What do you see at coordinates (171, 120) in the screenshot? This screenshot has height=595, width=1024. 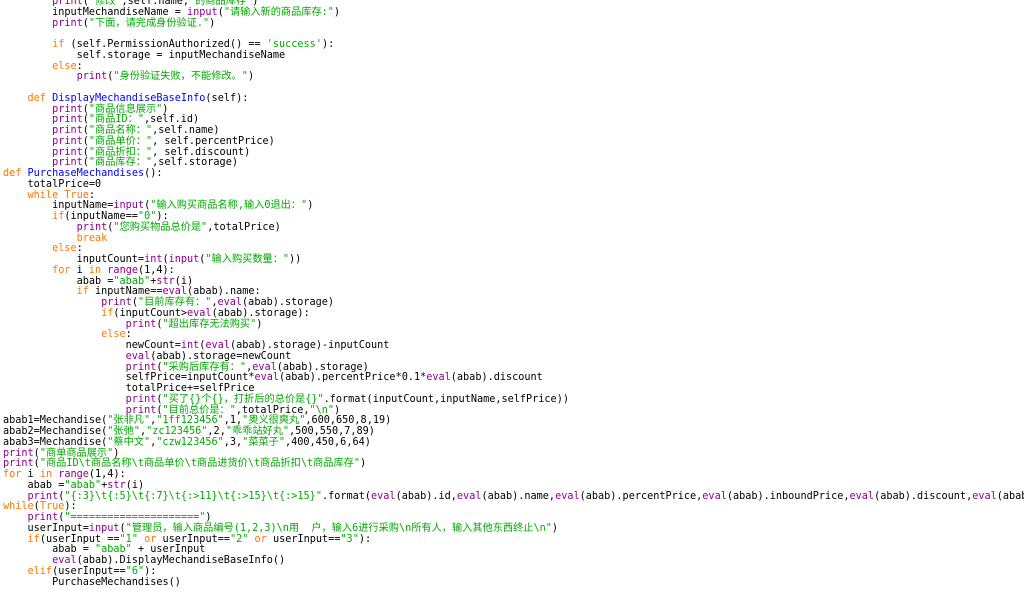 I see `code-token: ,self.id)` at bounding box center [171, 120].